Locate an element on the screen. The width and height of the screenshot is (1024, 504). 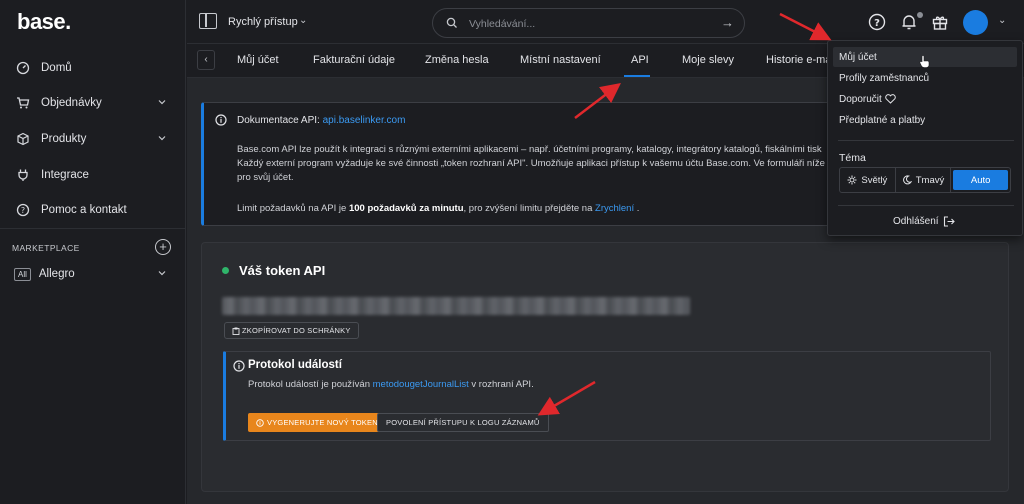
box-icon is located at coordinates (23, 139).